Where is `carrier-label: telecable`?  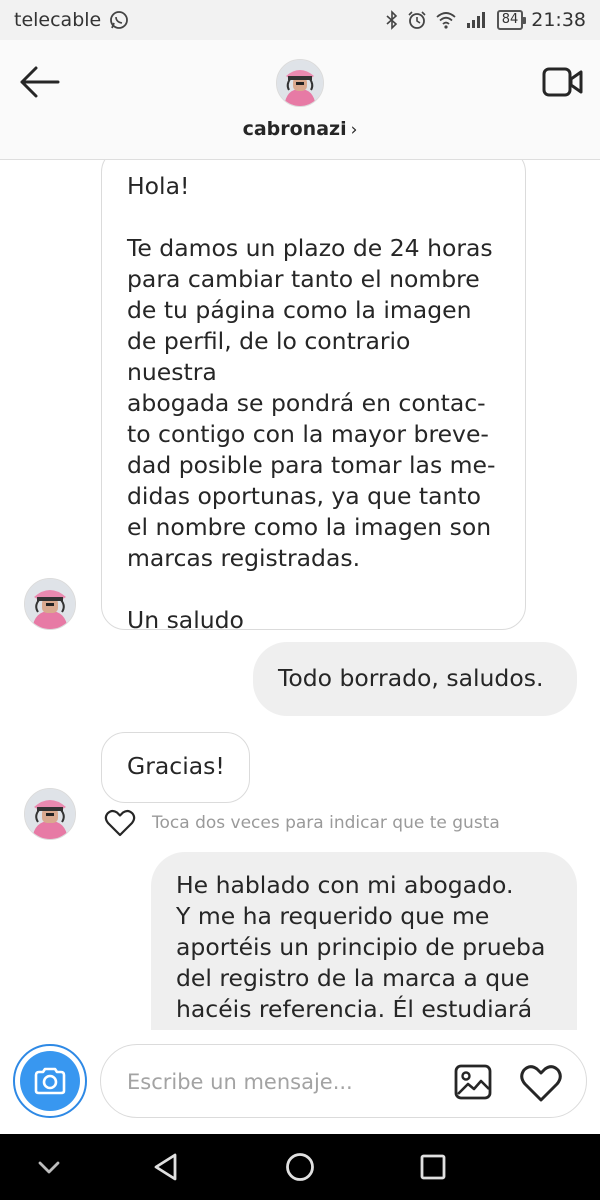 carrier-label: telecable is located at coordinates (58, 20).